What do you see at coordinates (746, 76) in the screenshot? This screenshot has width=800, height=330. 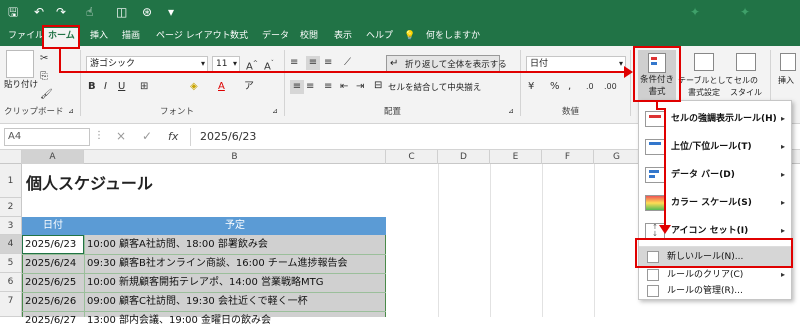 I see `cell-styles-button: セルの スタイル` at bounding box center [746, 76].